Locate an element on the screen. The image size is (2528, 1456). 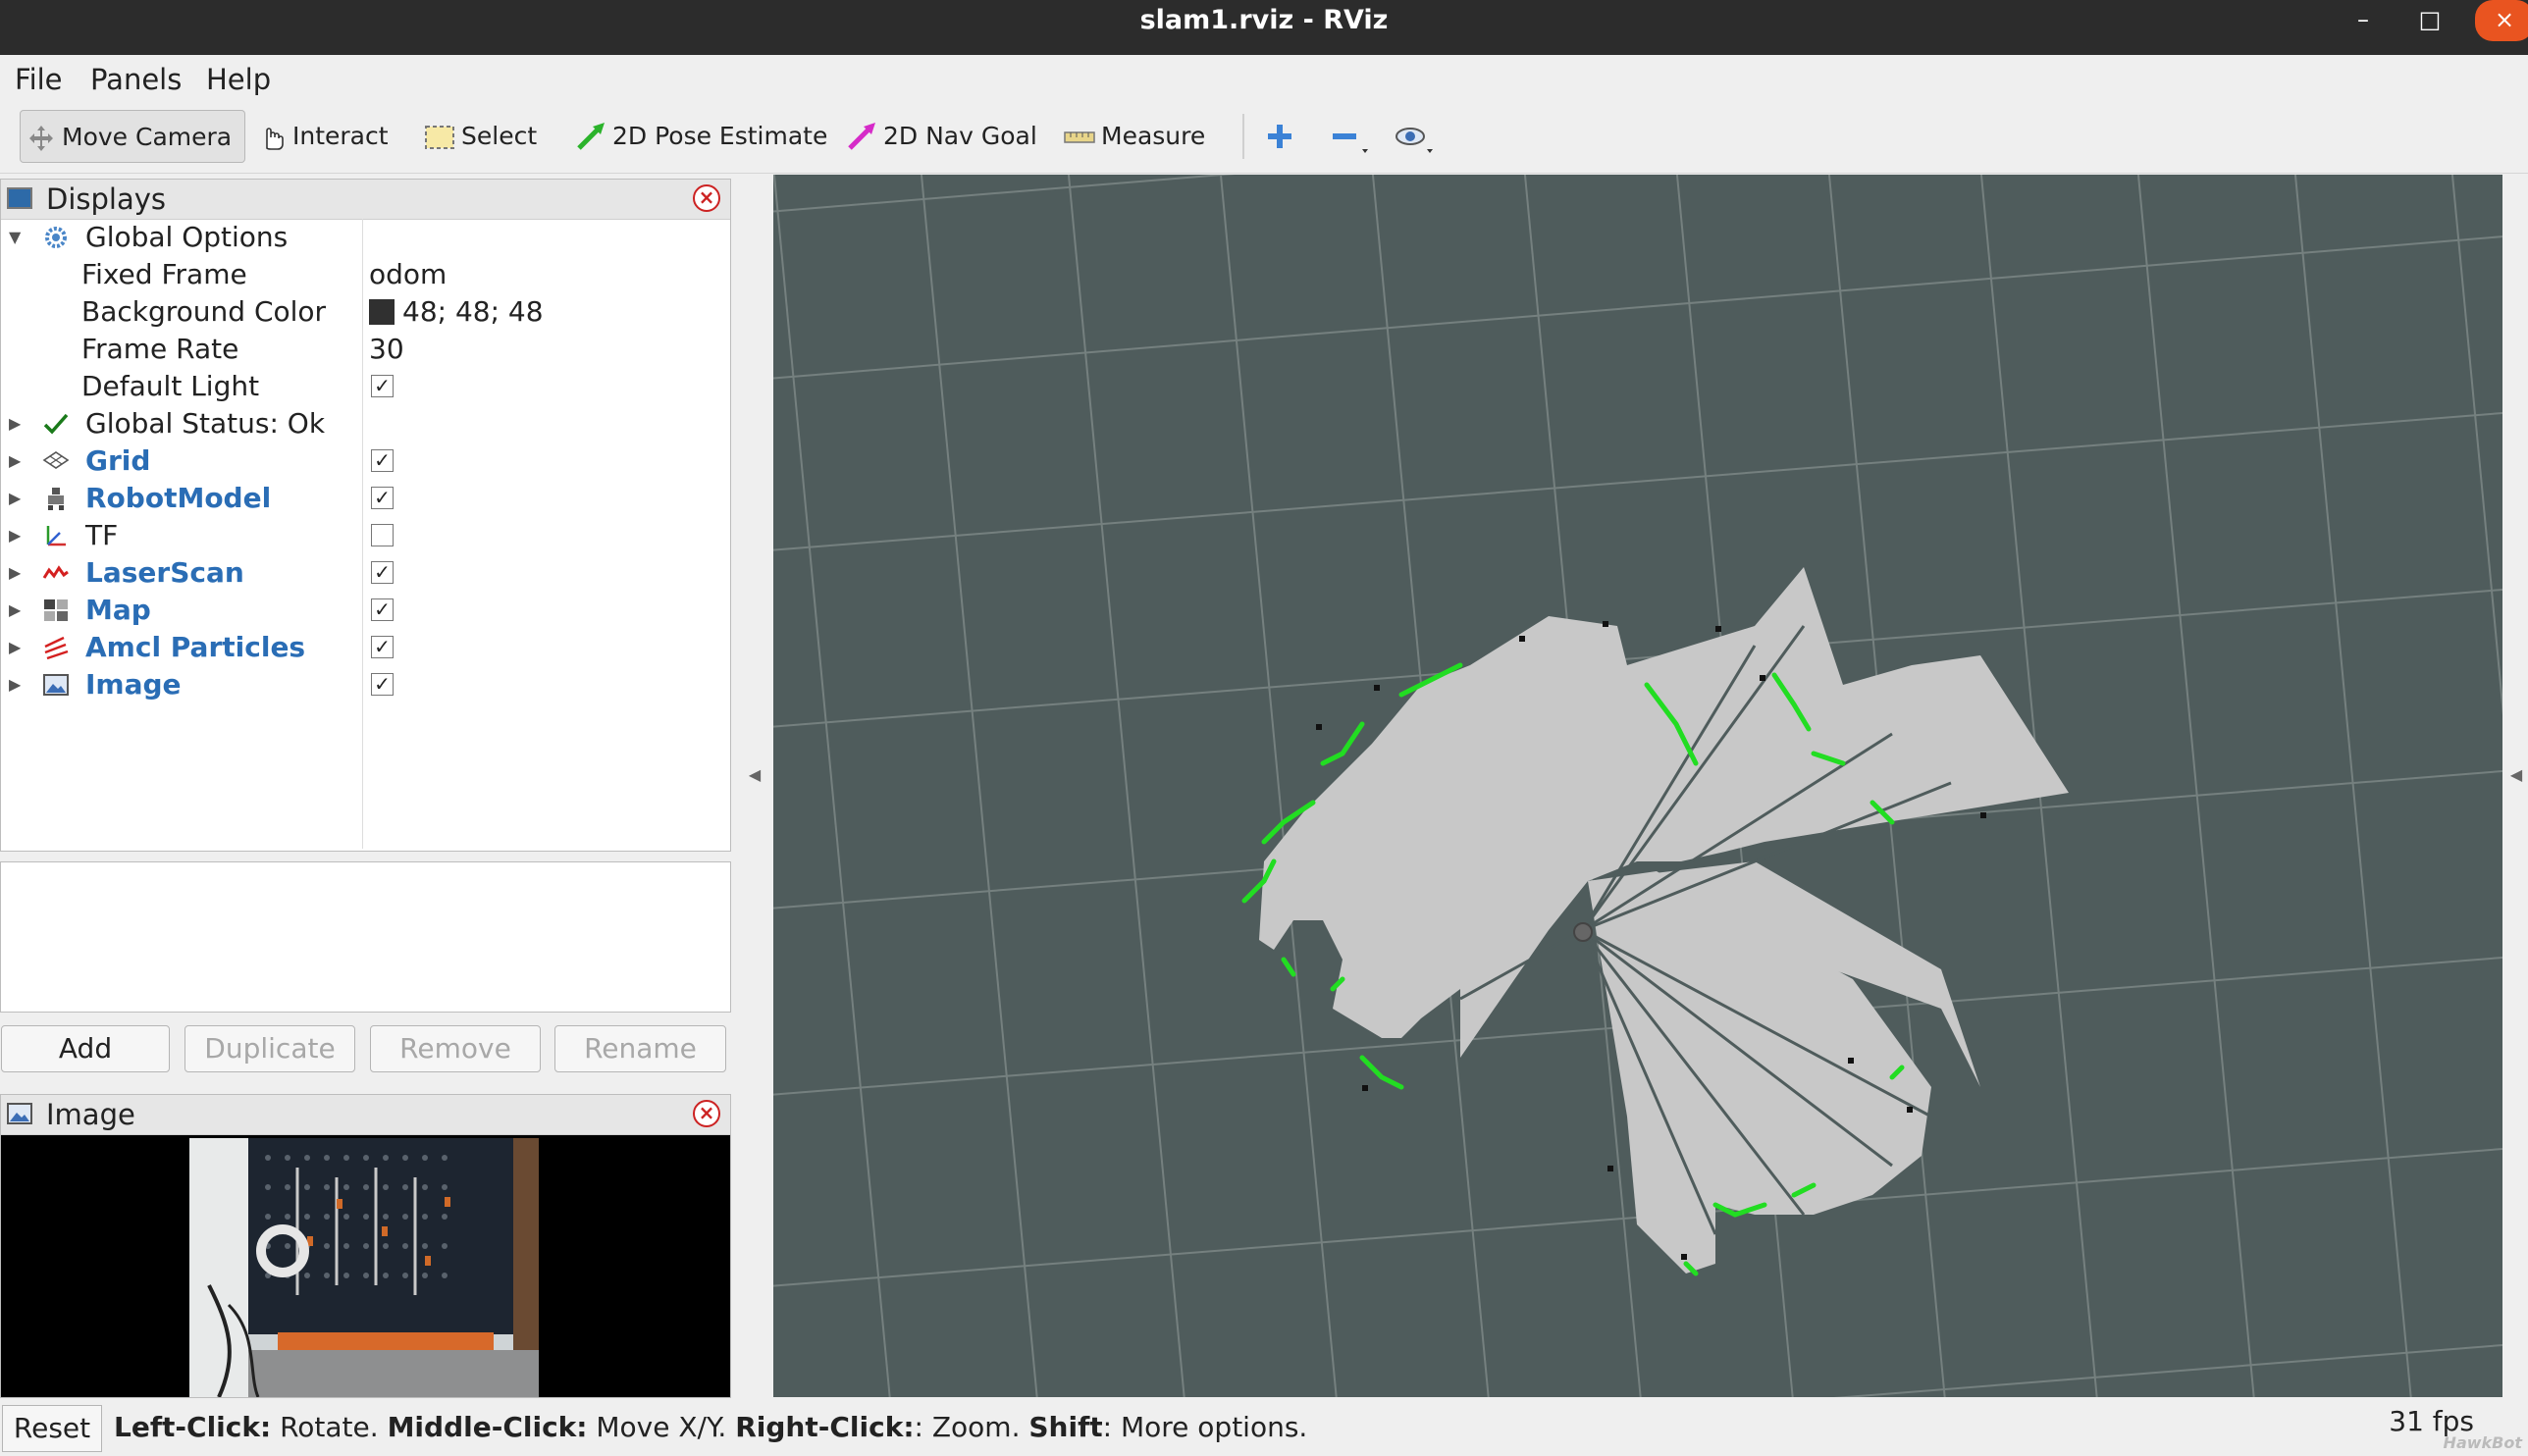
duplicate-display-button: Duplicate is located at coordinates (269, 1048).